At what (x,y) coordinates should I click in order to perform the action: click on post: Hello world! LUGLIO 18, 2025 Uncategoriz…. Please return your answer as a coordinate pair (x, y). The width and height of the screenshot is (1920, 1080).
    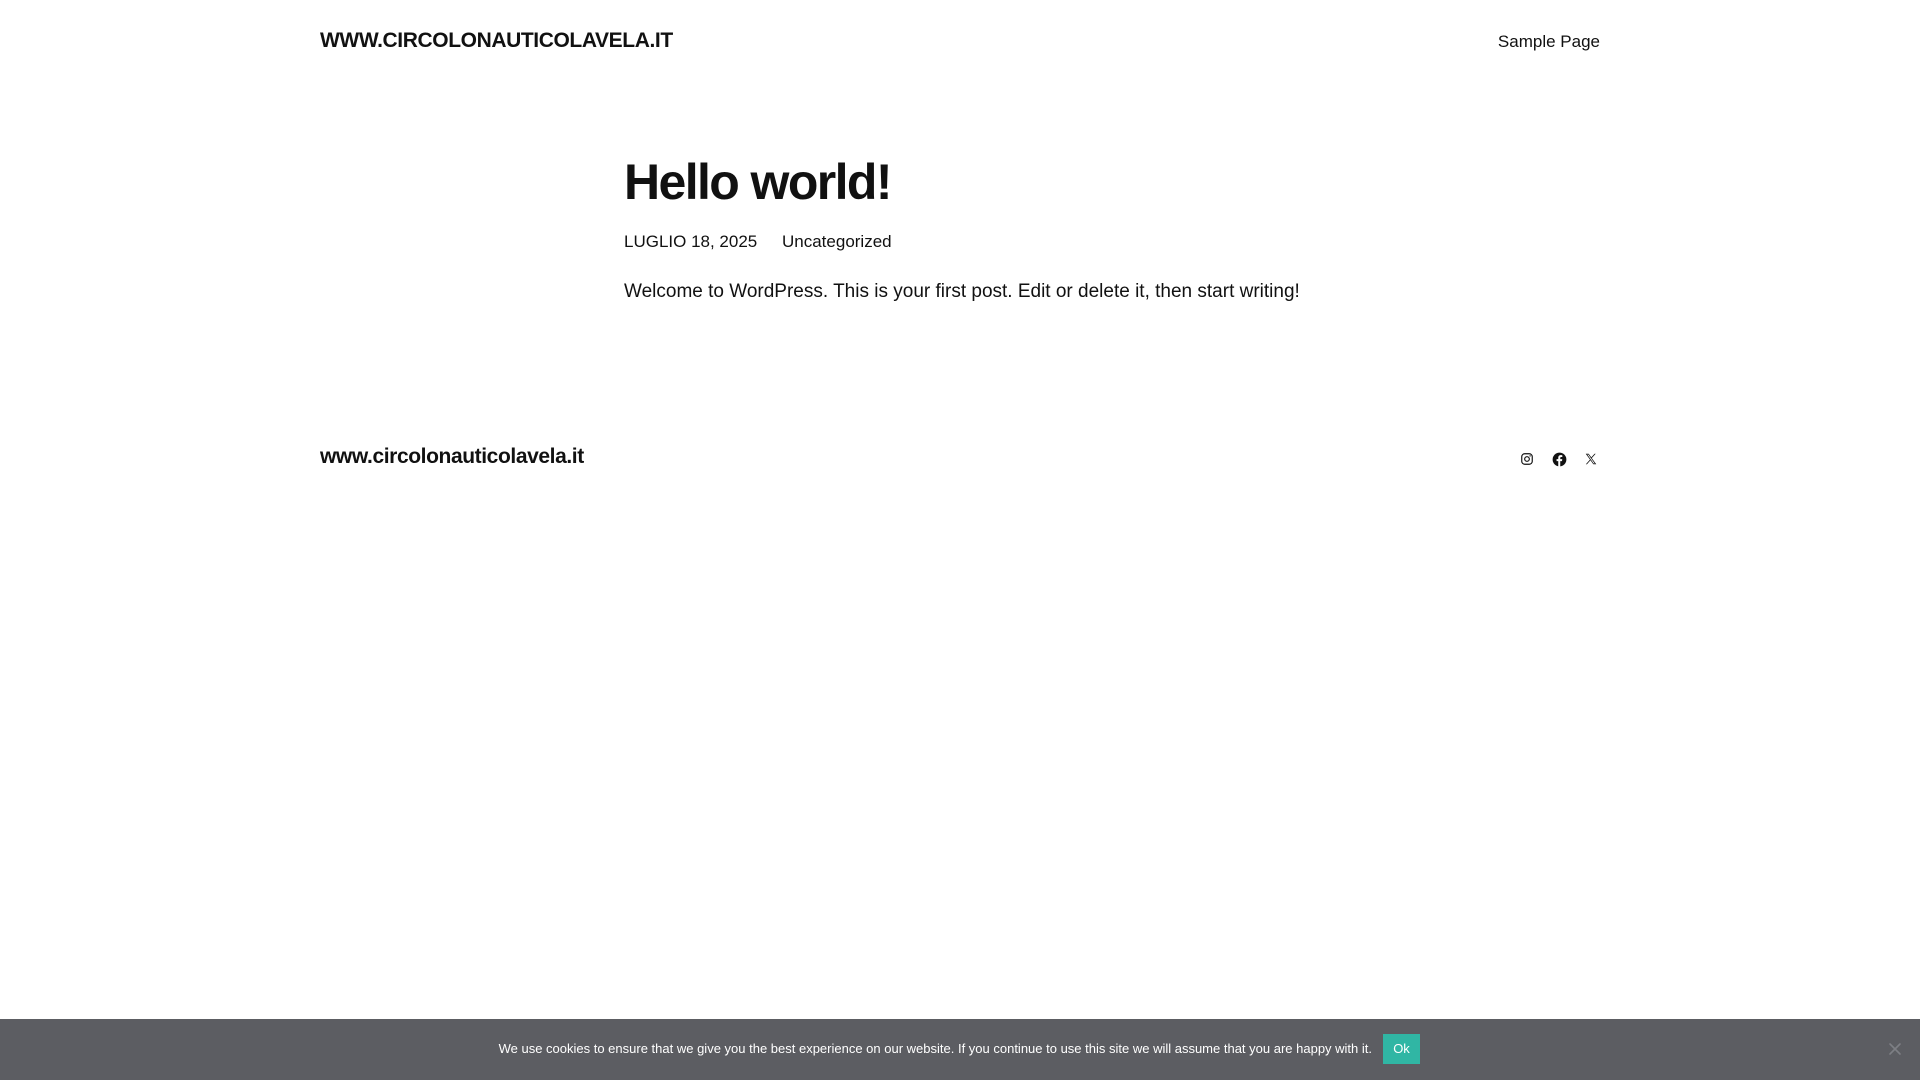
    Looking at the image, I should click on (974, 236).